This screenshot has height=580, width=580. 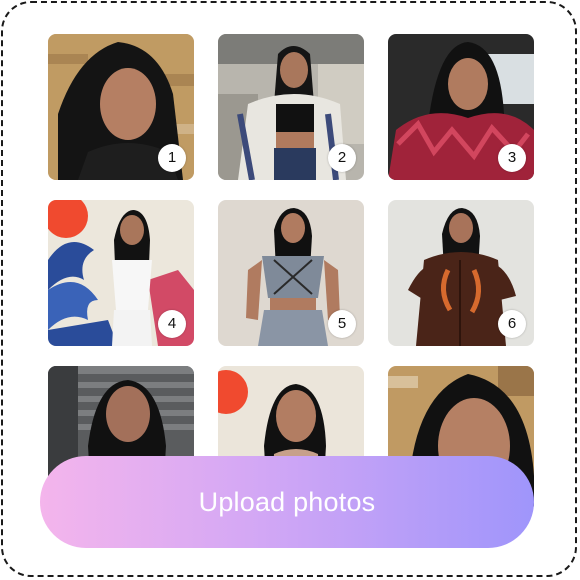 What do you see at coordinates (512, 324) in the screenshot?
I see `photo-order-badge: 6` at bounding box center [512, 324].